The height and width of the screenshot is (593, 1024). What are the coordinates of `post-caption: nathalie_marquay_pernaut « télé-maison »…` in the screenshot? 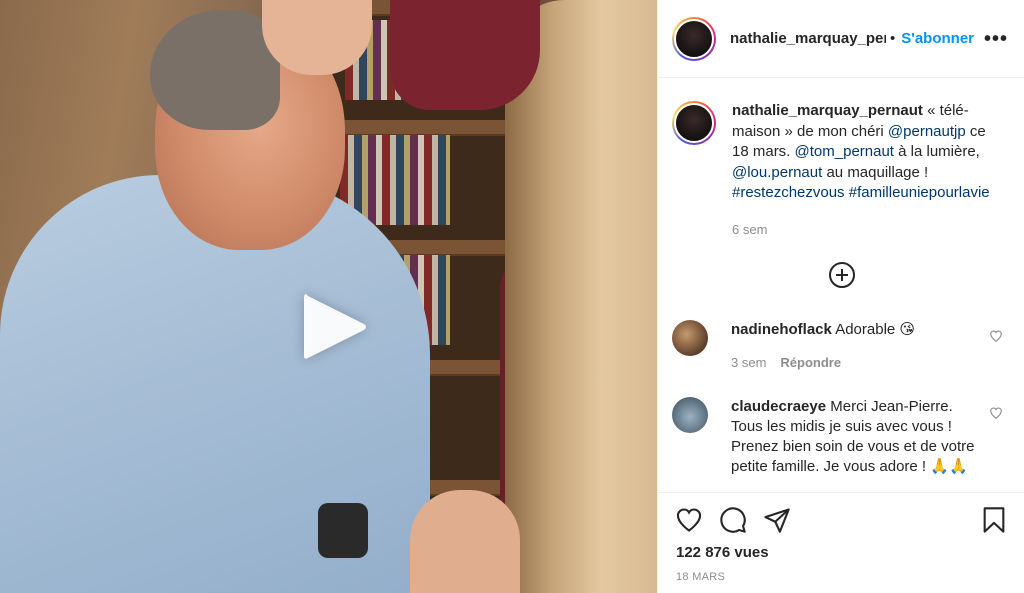 It's located at (841, 159).